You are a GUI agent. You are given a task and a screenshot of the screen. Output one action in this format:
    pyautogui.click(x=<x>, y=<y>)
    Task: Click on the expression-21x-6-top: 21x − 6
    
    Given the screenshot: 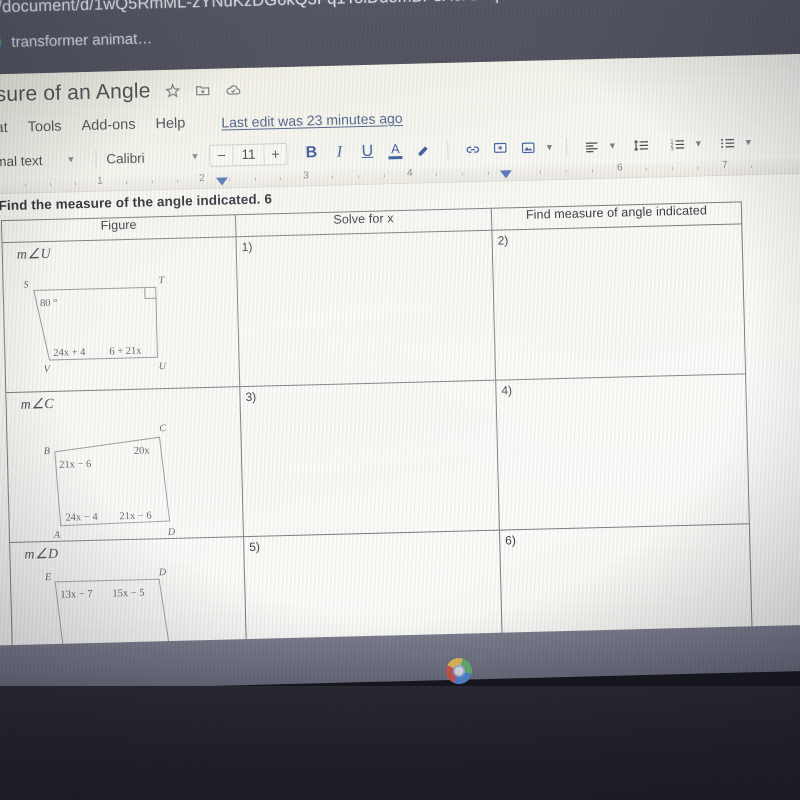 What is the action you would take?
    pyautogui.click(x=75, y=465)
    